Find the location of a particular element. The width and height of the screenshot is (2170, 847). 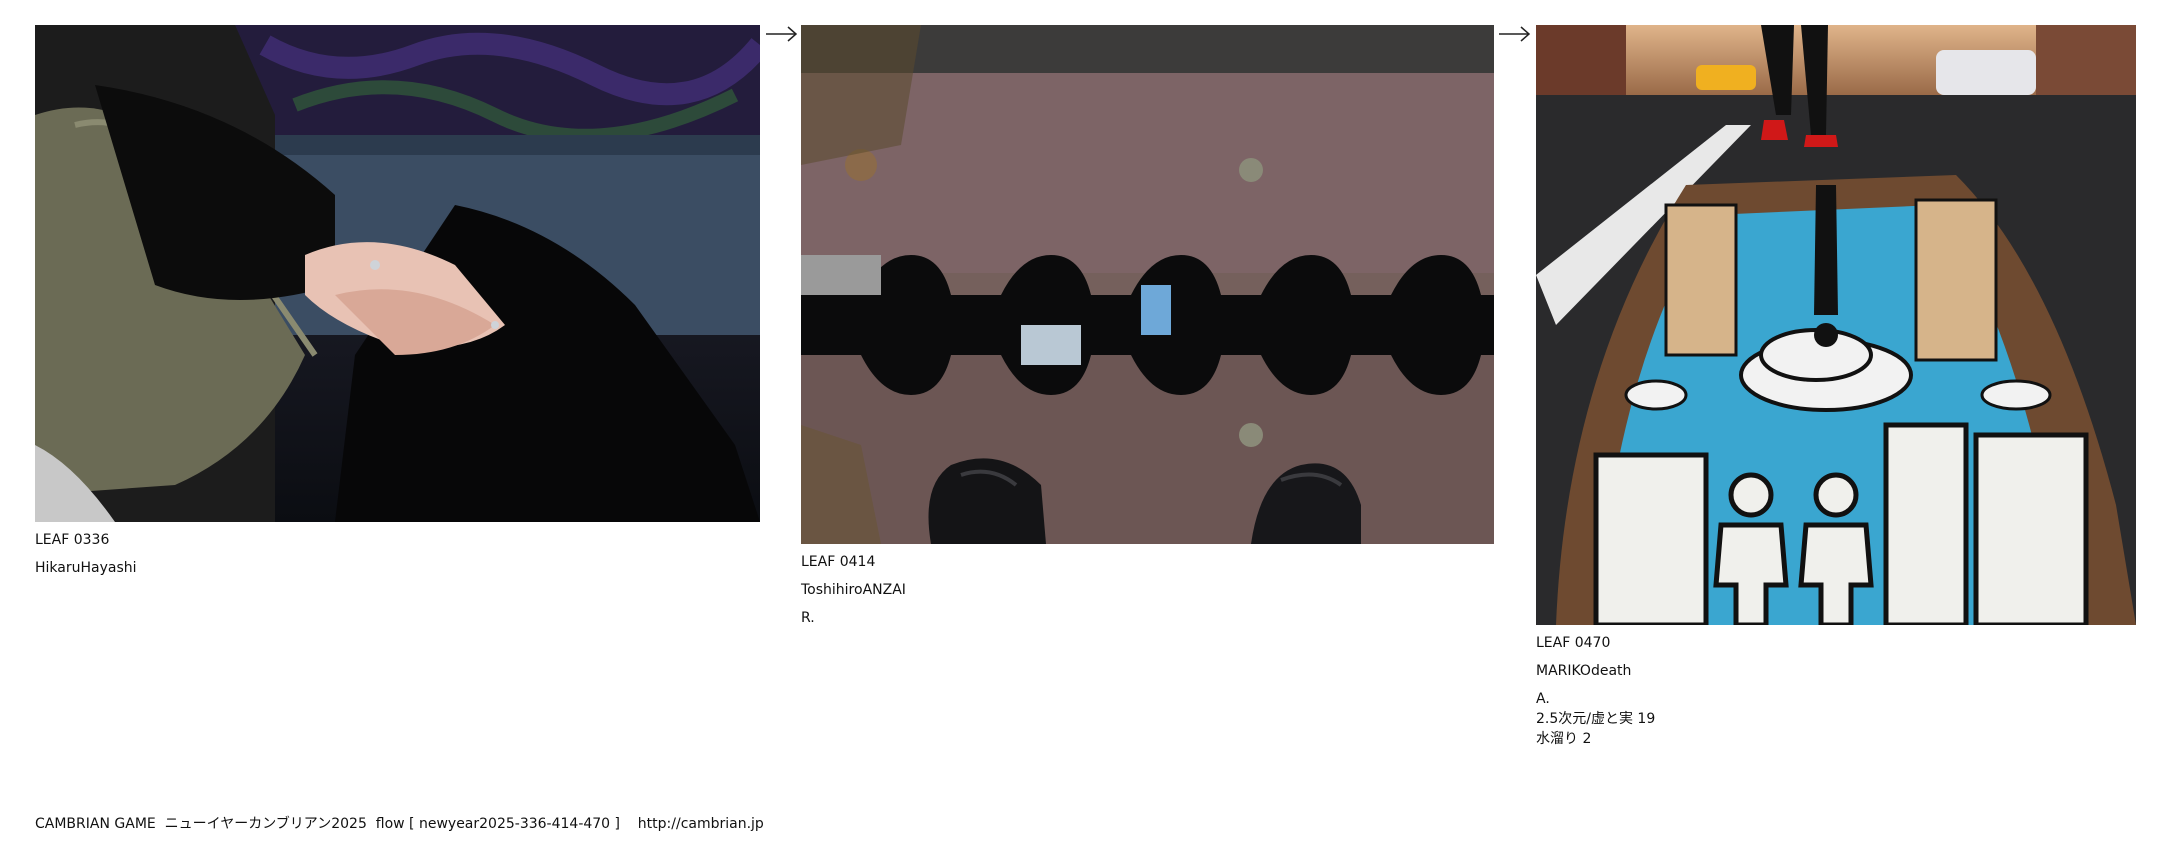

leaf-id: LEAF 0470 is located at coordinates (1573, 643).